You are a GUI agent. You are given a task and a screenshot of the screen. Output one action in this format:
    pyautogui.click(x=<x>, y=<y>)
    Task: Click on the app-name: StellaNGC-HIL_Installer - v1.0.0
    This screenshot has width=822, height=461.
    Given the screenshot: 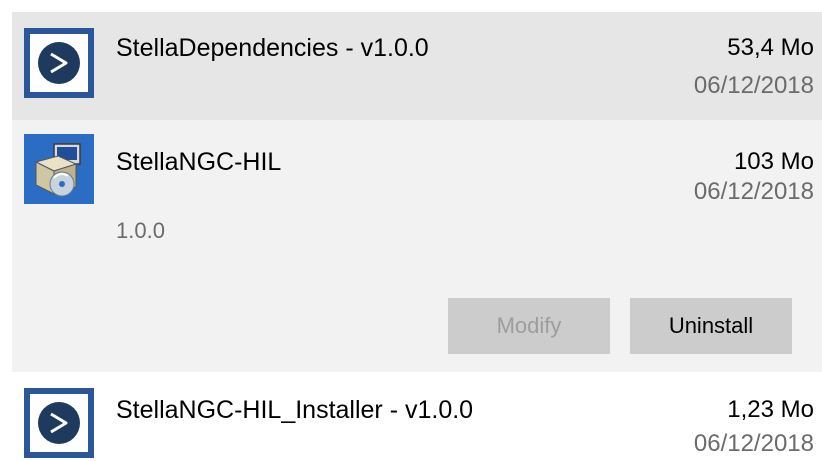 What is the action you would take?
    pyautogui.click(x=295, y=410)
    